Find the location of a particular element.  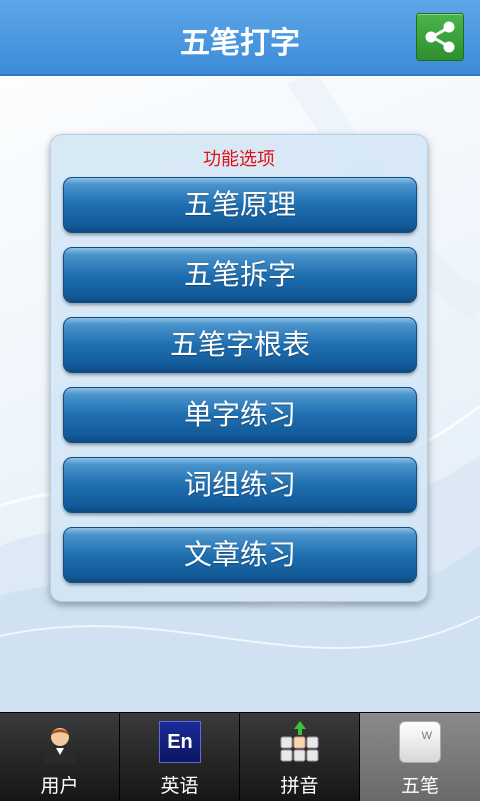

tab-pinyin: 拼音 is located at coordinates (300, 757).